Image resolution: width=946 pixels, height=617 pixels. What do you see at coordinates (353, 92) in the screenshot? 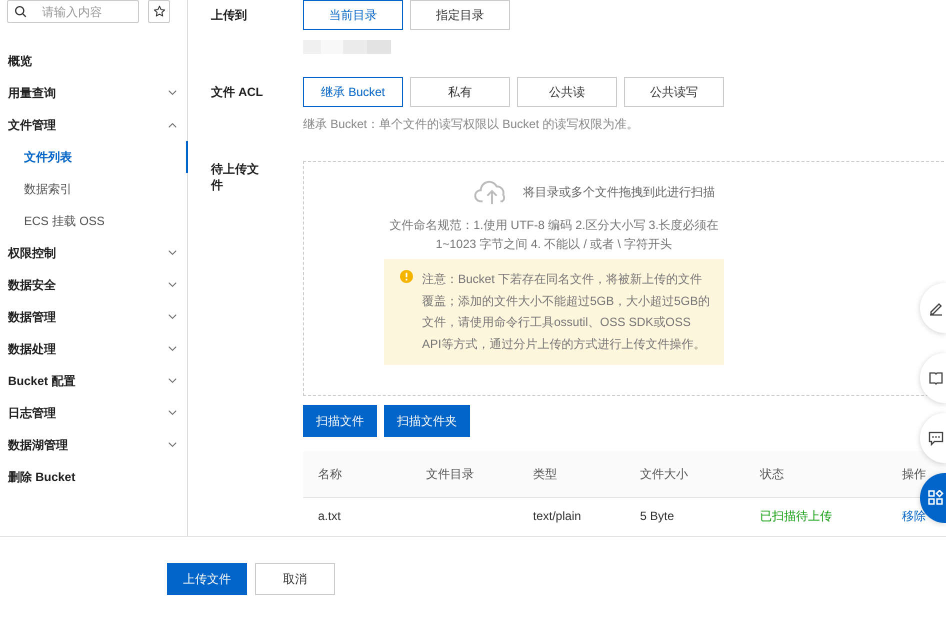
I see `option-button: 继承 Bucket` at bounding box center [353, 92].